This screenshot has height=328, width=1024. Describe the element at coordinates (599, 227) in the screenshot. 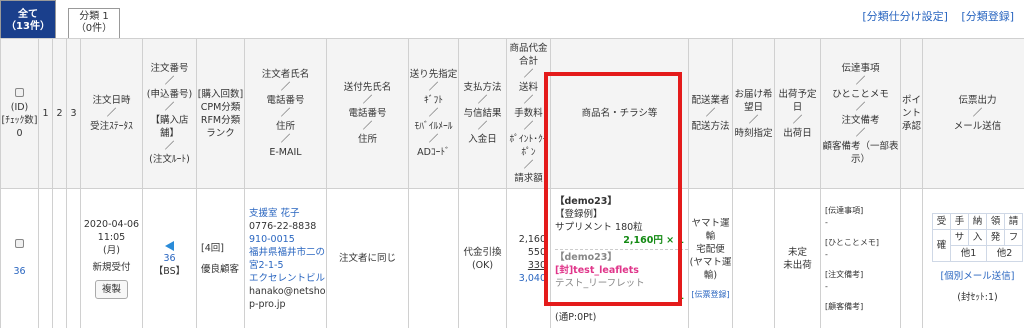

I see `product-name: サプリメント 180粒` at that location.